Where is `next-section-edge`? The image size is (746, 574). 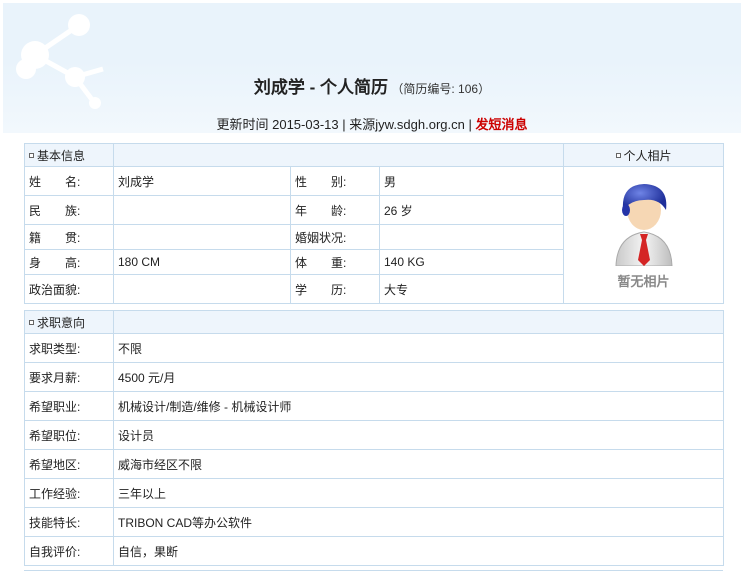
next-section-edge is located at coordinates (373, 570).